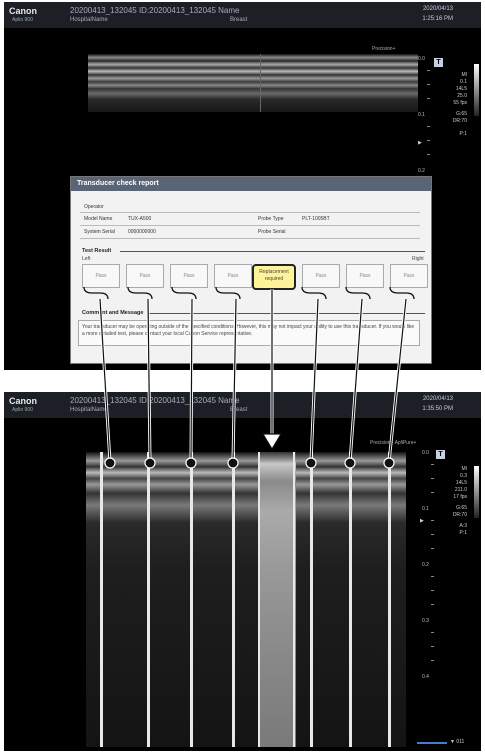 The height and width of the screenshot is (753, 485). What do you see at coordinates (272, 232) in the screenshot?
I see `probe-serial-label: Probe Serial` at bounding box center [272, 232].